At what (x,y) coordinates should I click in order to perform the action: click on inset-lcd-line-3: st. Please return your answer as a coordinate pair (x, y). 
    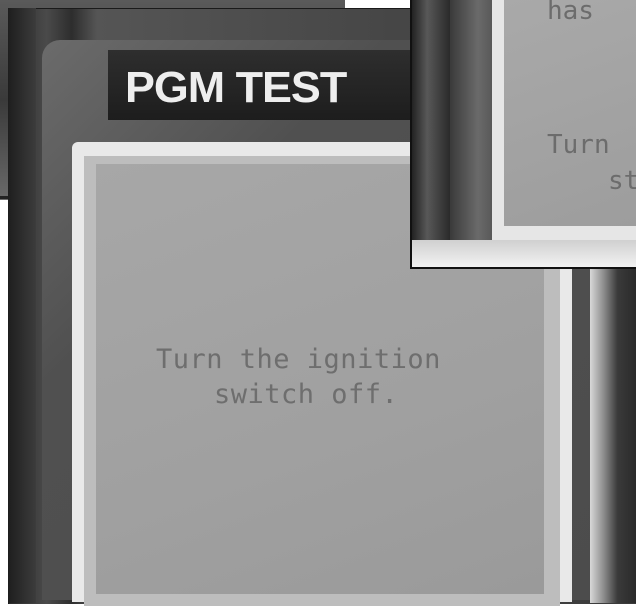
    Looking at the image, I should click on (622, 181).